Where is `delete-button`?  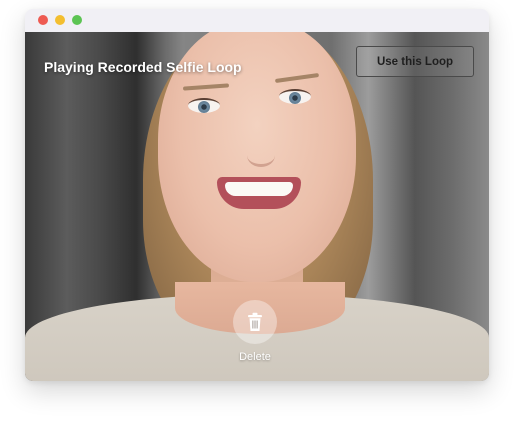 delete-button is located at coordinates (255, 322).